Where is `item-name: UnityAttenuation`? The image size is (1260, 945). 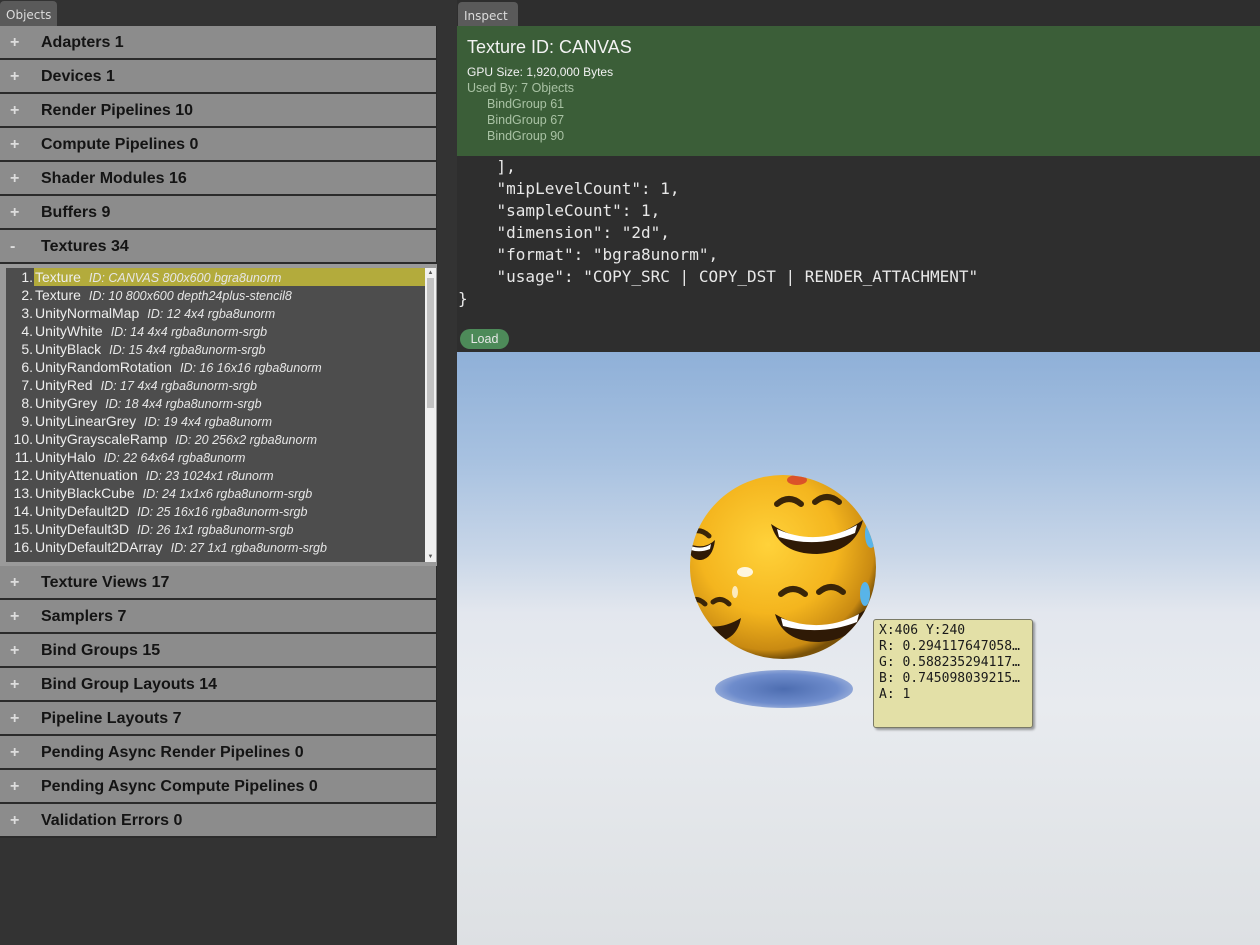 item-name: UnityAttenuation is located at coordinates (86, 475).